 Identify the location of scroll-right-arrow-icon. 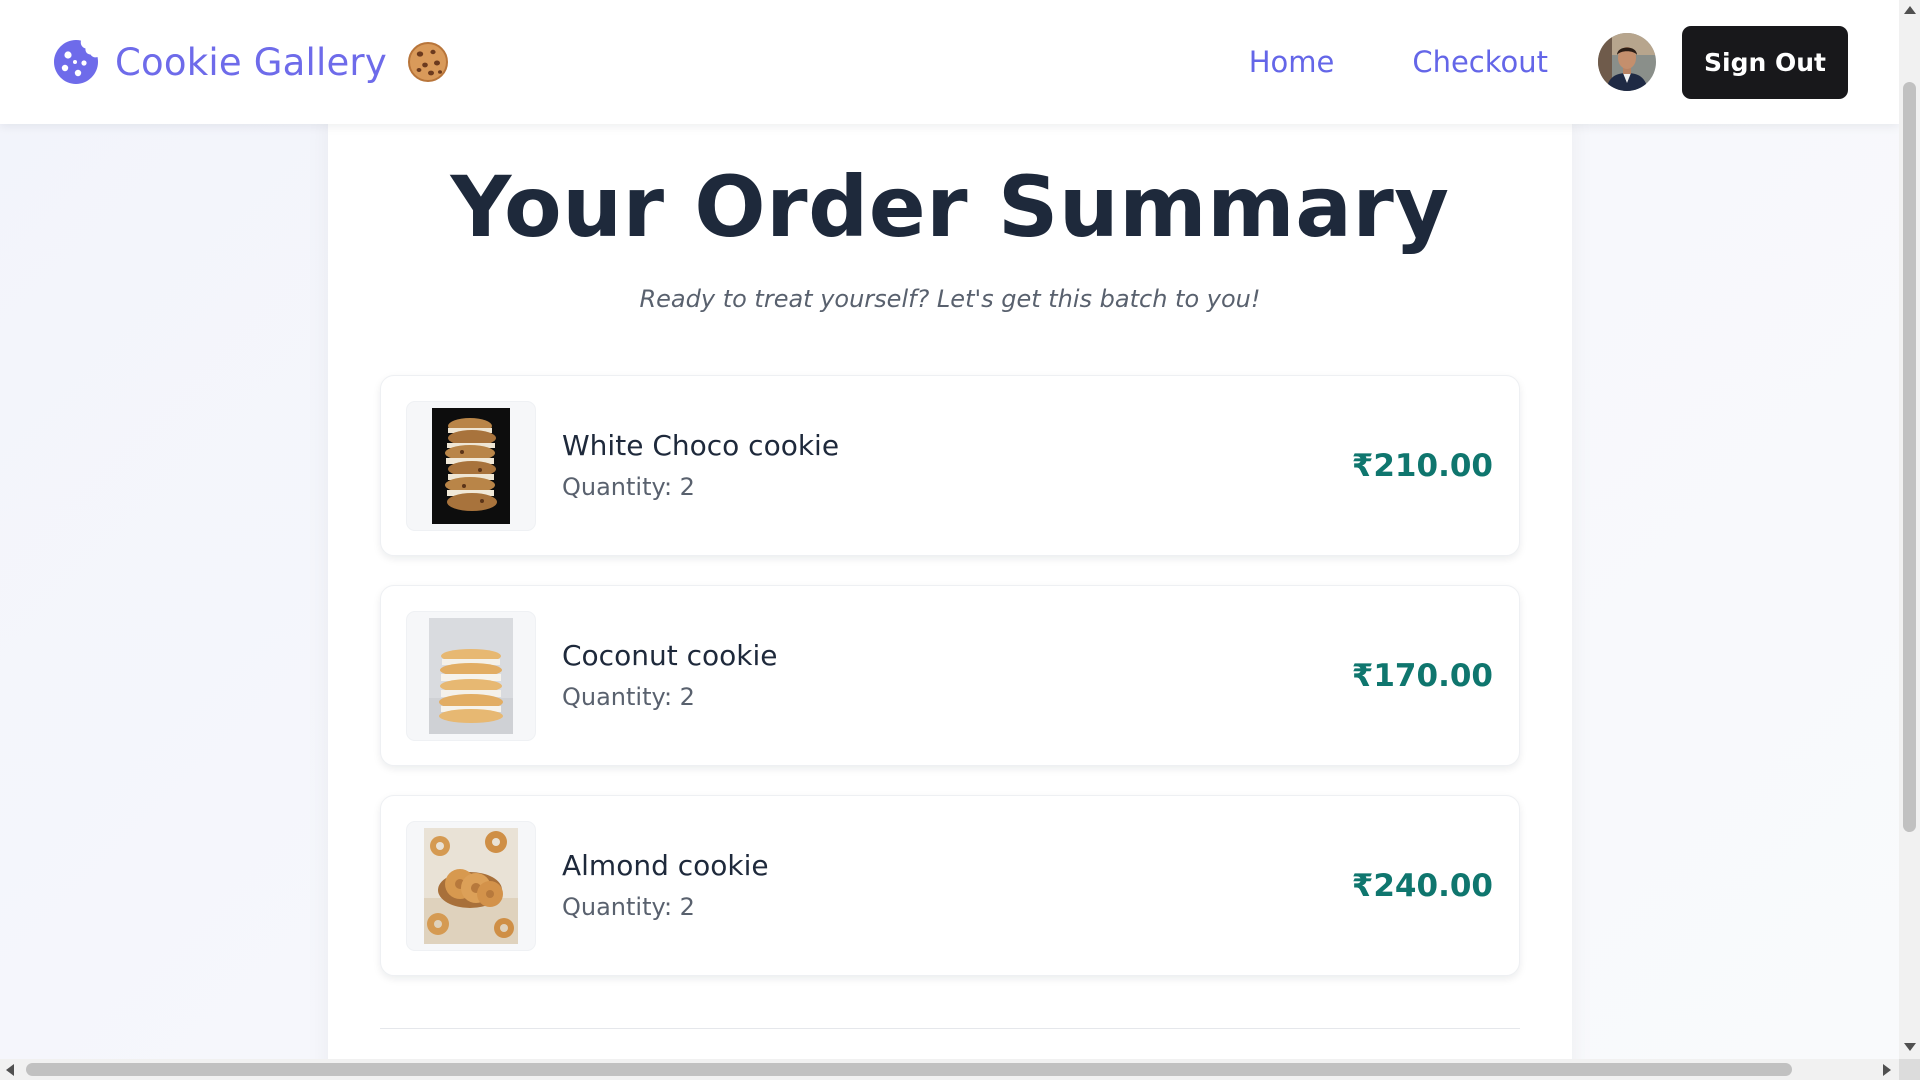
(1887, 1070).